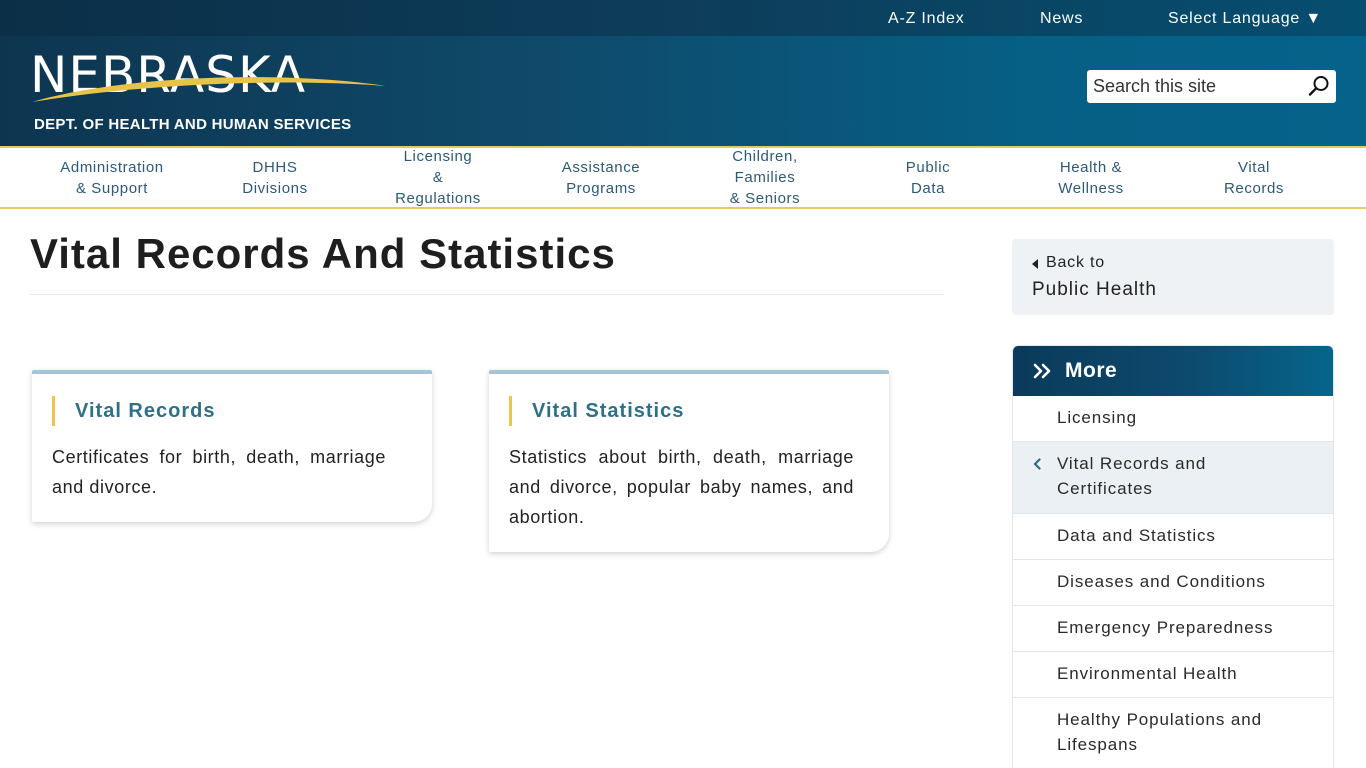  What do you see at coordinates (133, 411) in the screenshot?
I see `card-title: Vital Records` at bounding box center [133, 411].